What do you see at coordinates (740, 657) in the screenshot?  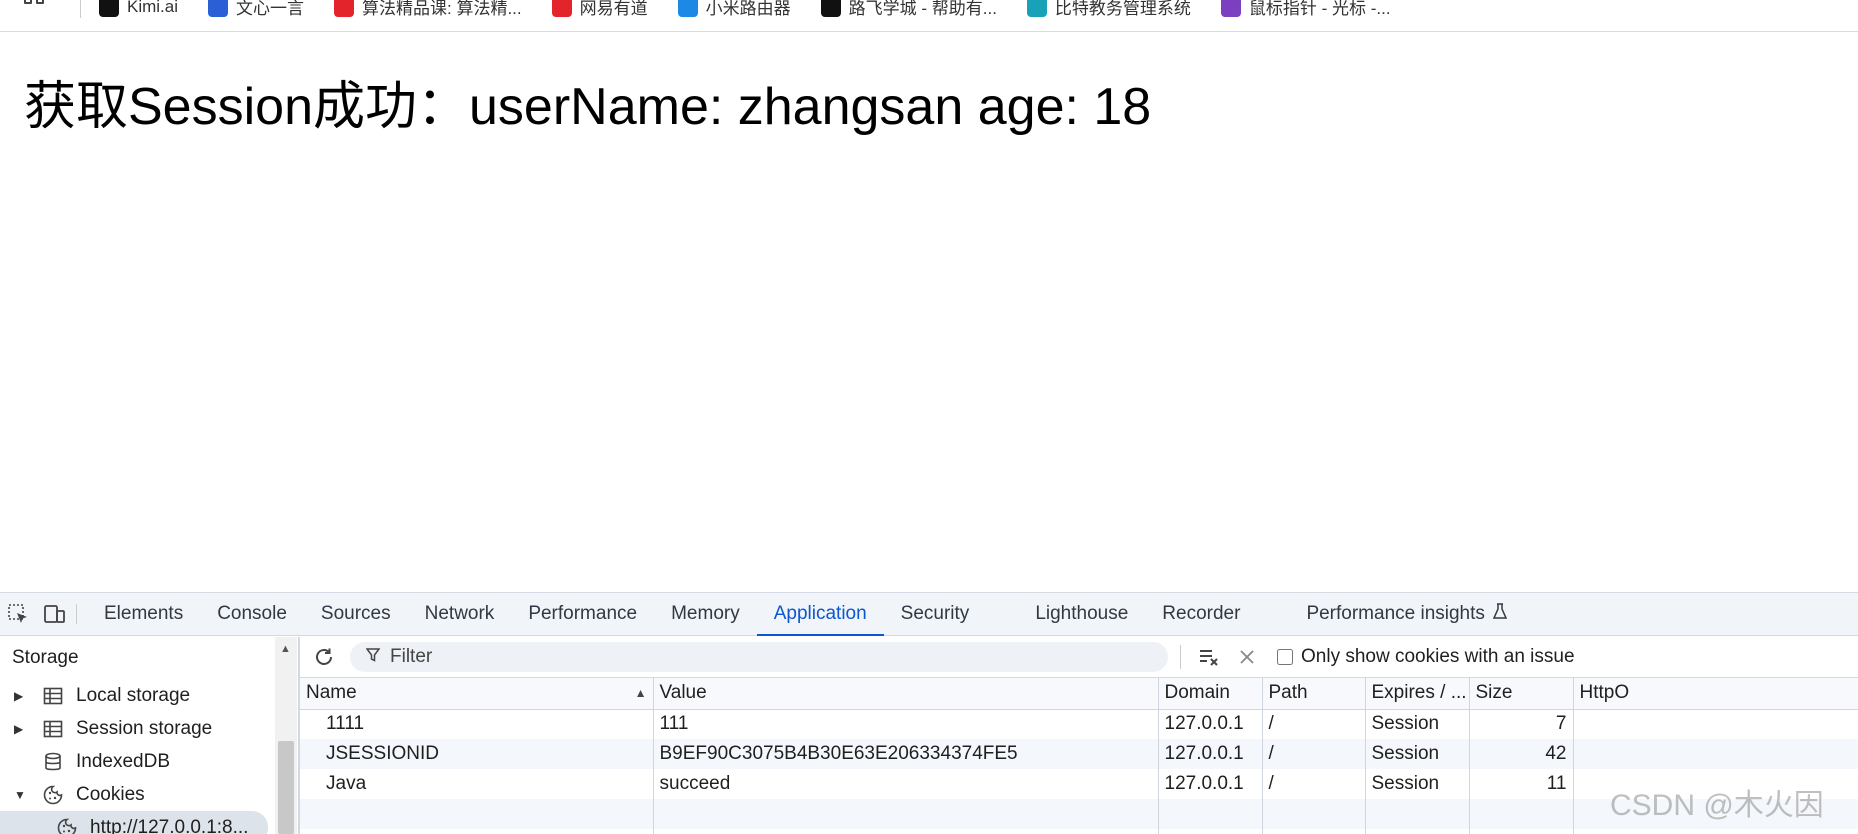 I see `filter-input` at bounding box center [740, 657].